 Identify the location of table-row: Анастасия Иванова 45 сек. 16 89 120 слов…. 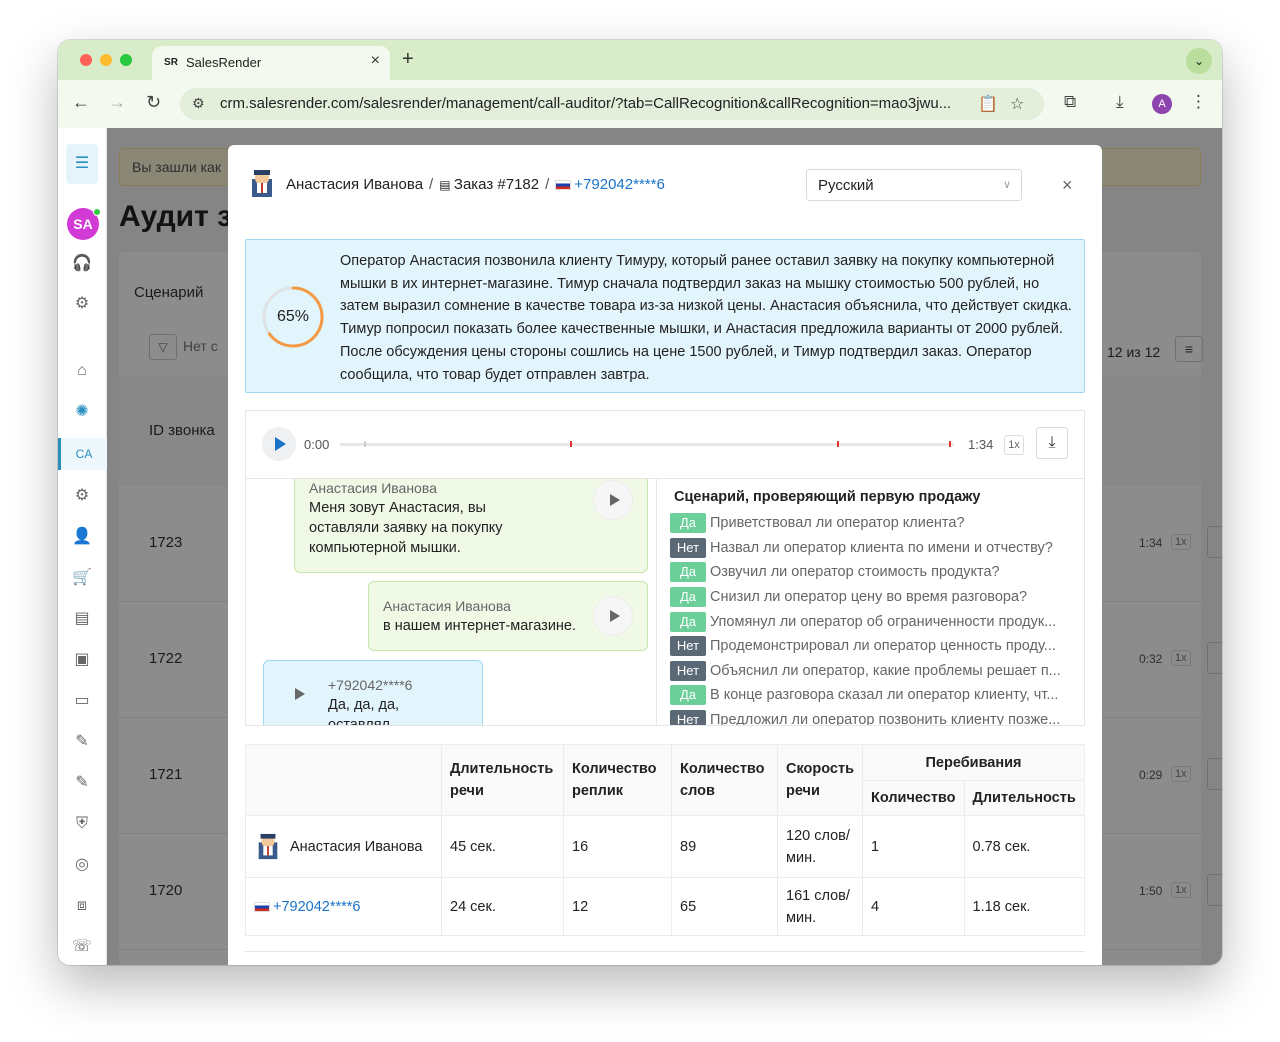
(665, 846).